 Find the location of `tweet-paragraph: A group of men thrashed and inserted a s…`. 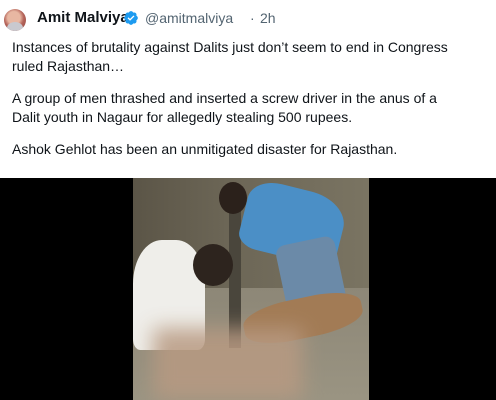

tweet-paragraph: A group of men thrashed and inserted a s… is located at coordinates (224, 107).